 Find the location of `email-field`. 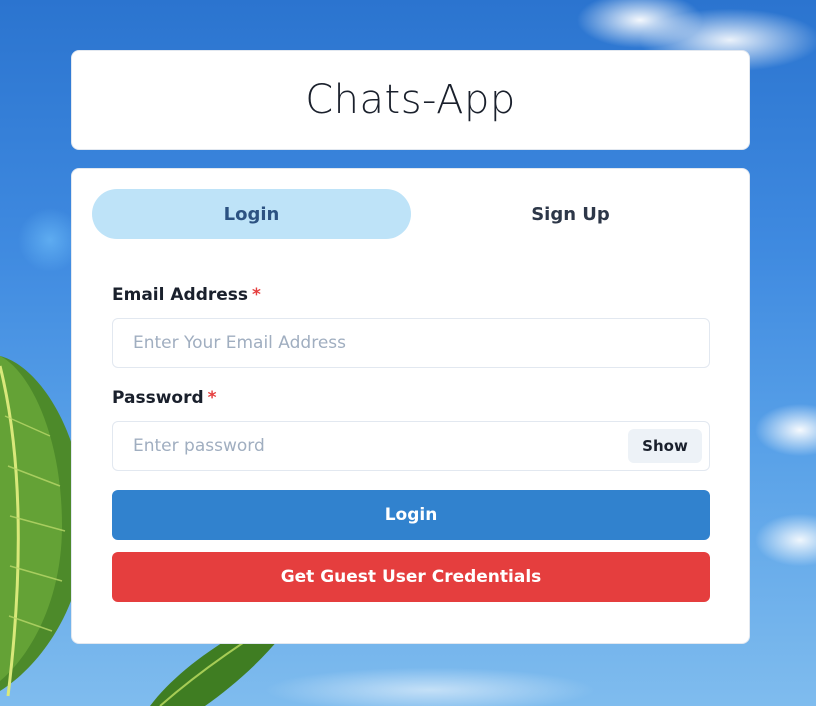

email-field is located at coordinates (411, 343).